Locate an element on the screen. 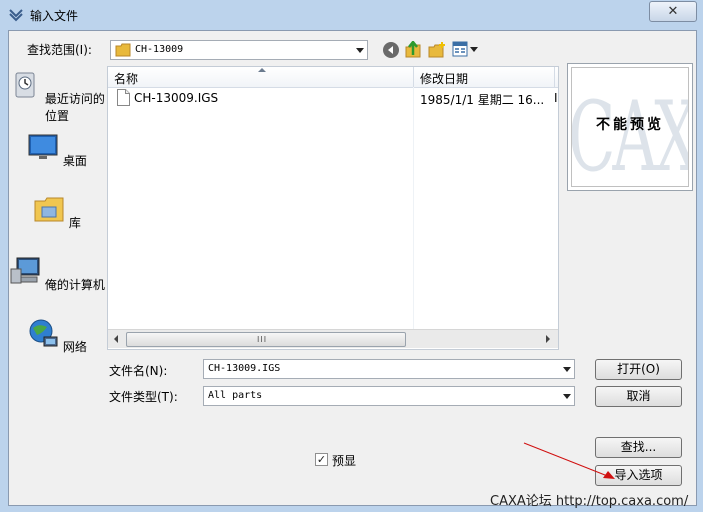 This screenshot has width=703, height=512. scroll-left-icon is located at coordinates (116, 339).